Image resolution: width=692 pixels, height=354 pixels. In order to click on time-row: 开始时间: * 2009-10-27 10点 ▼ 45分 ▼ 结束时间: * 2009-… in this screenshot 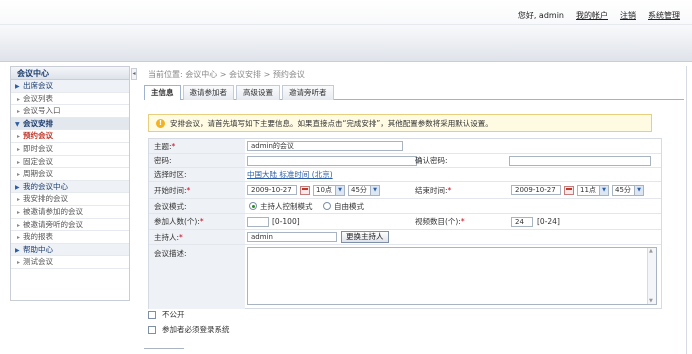, I will do `click(405, 190)`.